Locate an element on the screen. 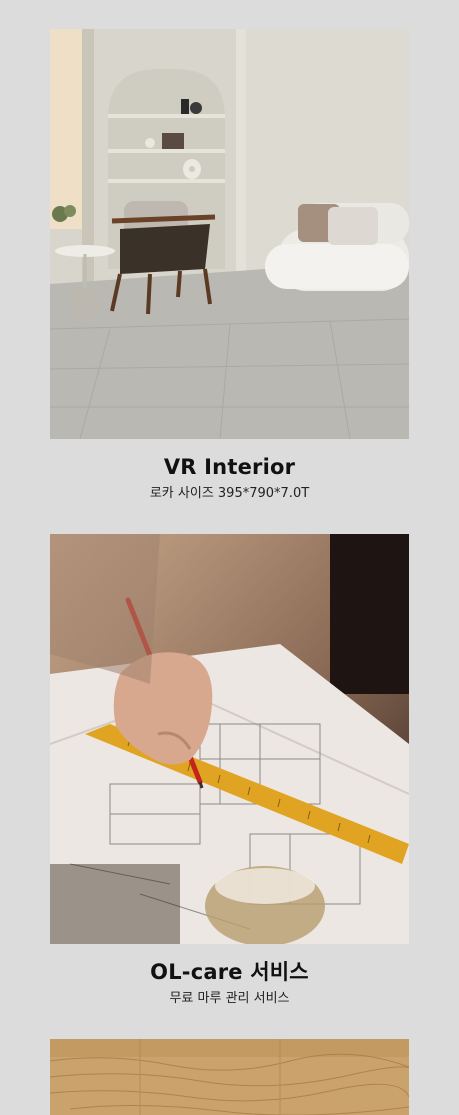  product-card is located at coordinates (229, 1077).